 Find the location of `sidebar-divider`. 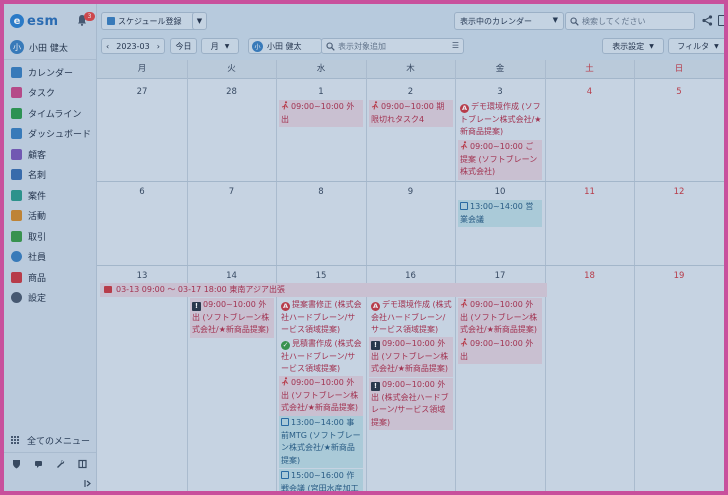

sidebar-divider is located at coordinates (50, 59).